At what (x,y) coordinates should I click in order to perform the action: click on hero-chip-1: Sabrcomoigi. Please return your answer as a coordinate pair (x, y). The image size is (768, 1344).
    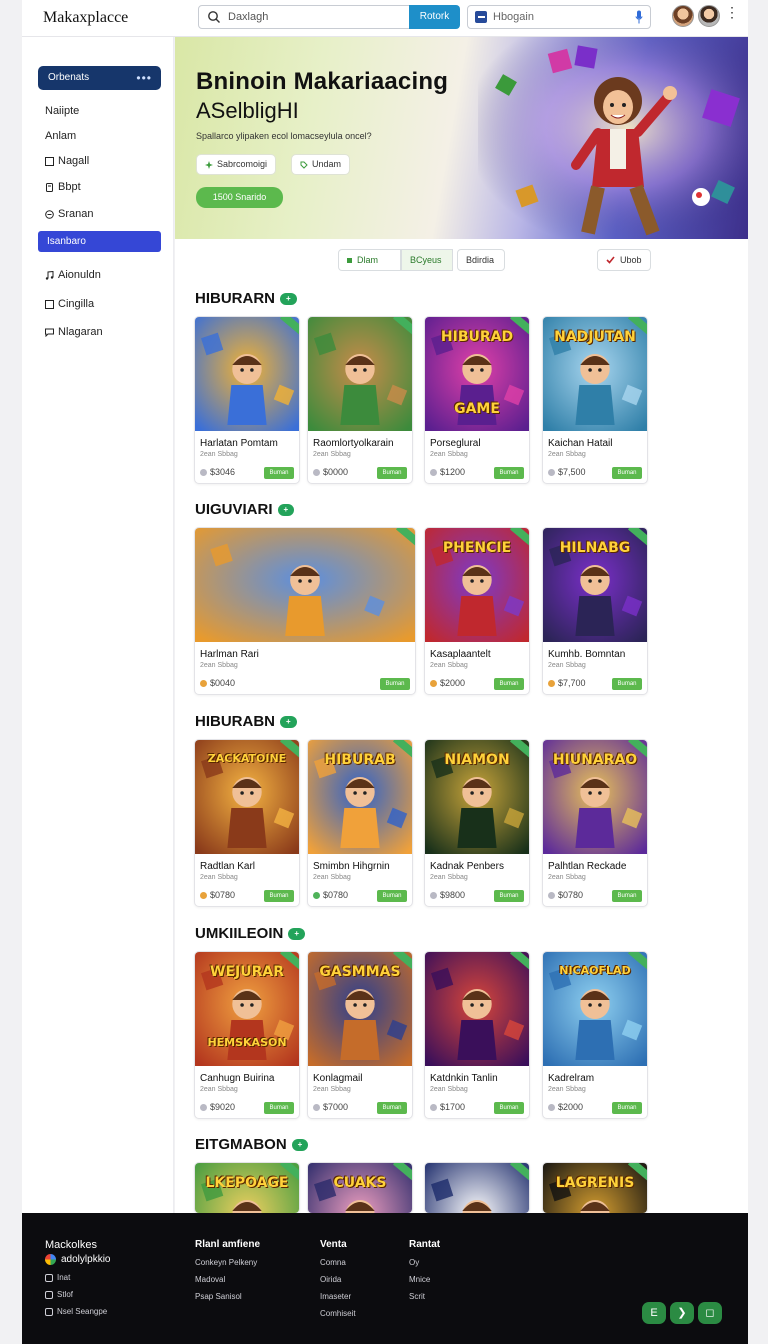
    Looking at the image, I should click on (236, 164).